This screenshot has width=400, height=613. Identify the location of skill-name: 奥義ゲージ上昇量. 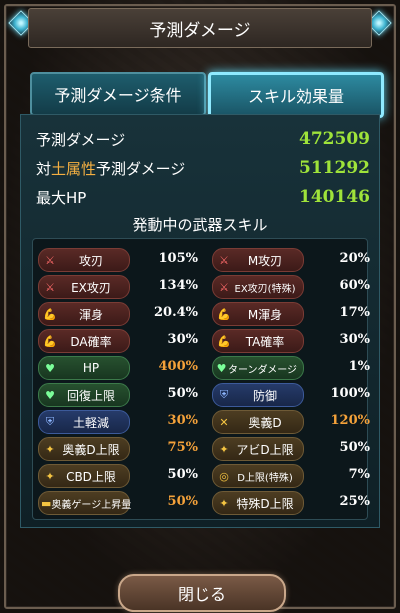
(91, 505).